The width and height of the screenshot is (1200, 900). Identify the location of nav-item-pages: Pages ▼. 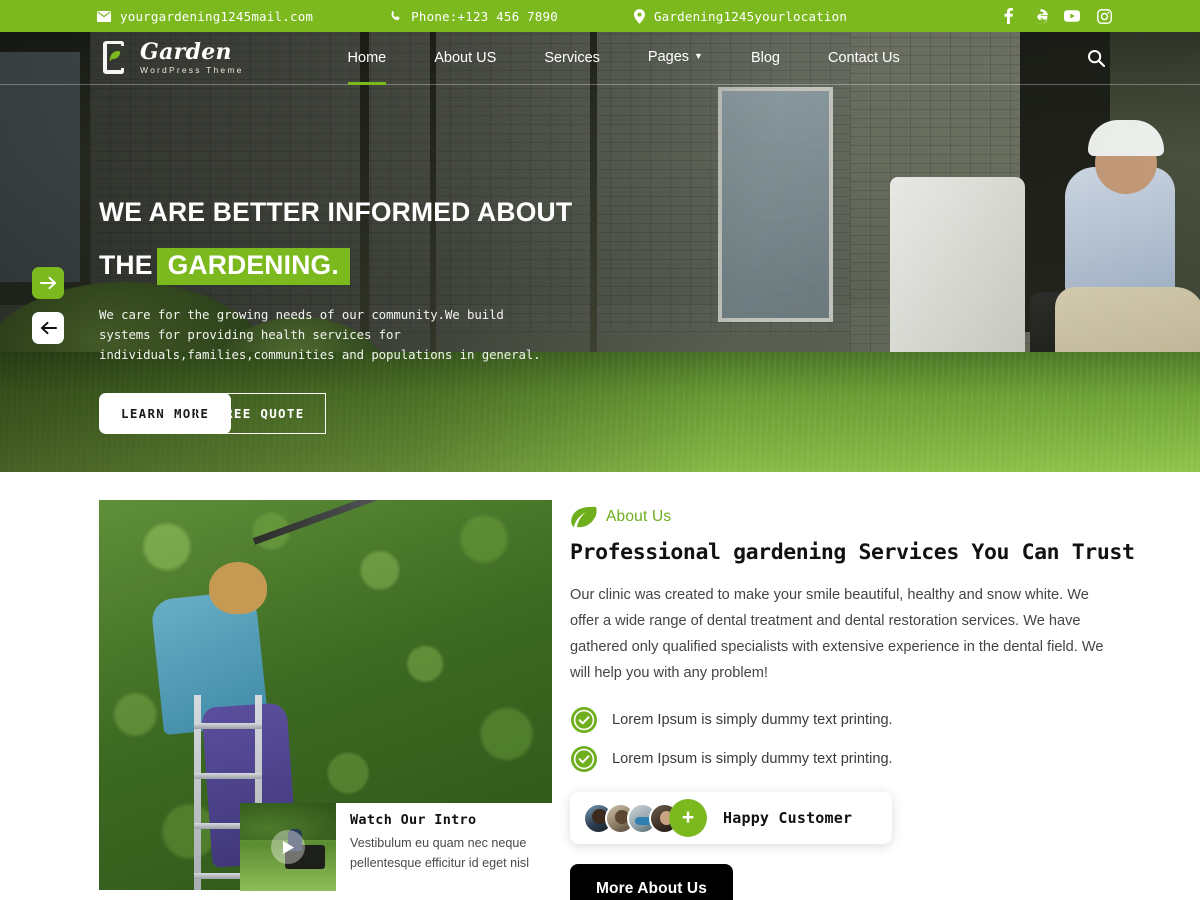
(675, 58).